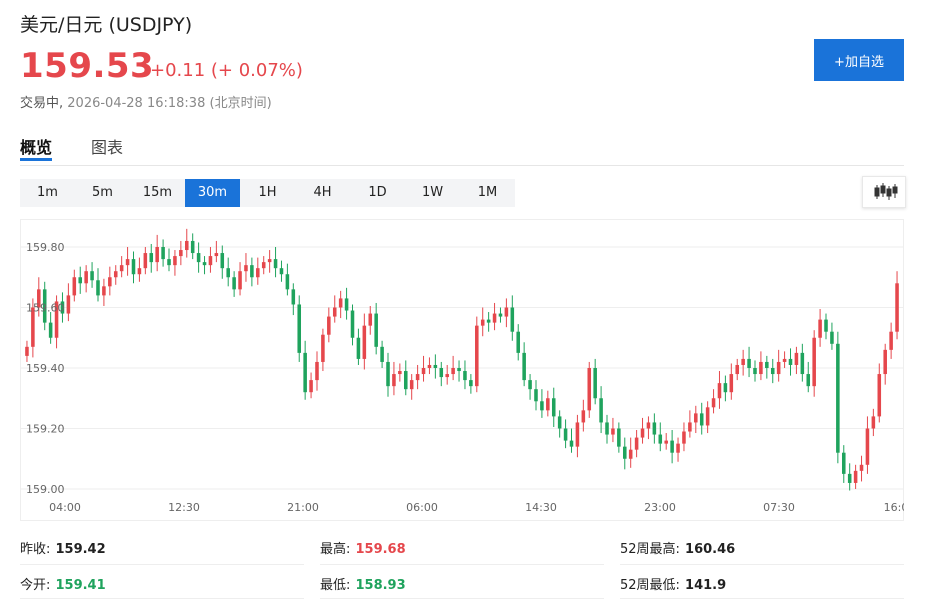 The image size is (927, 603). What do you see at coordinates (650, 585) in the screenshot?
I see `stat-label: 52周最低:` at bounding box center [650, 585].